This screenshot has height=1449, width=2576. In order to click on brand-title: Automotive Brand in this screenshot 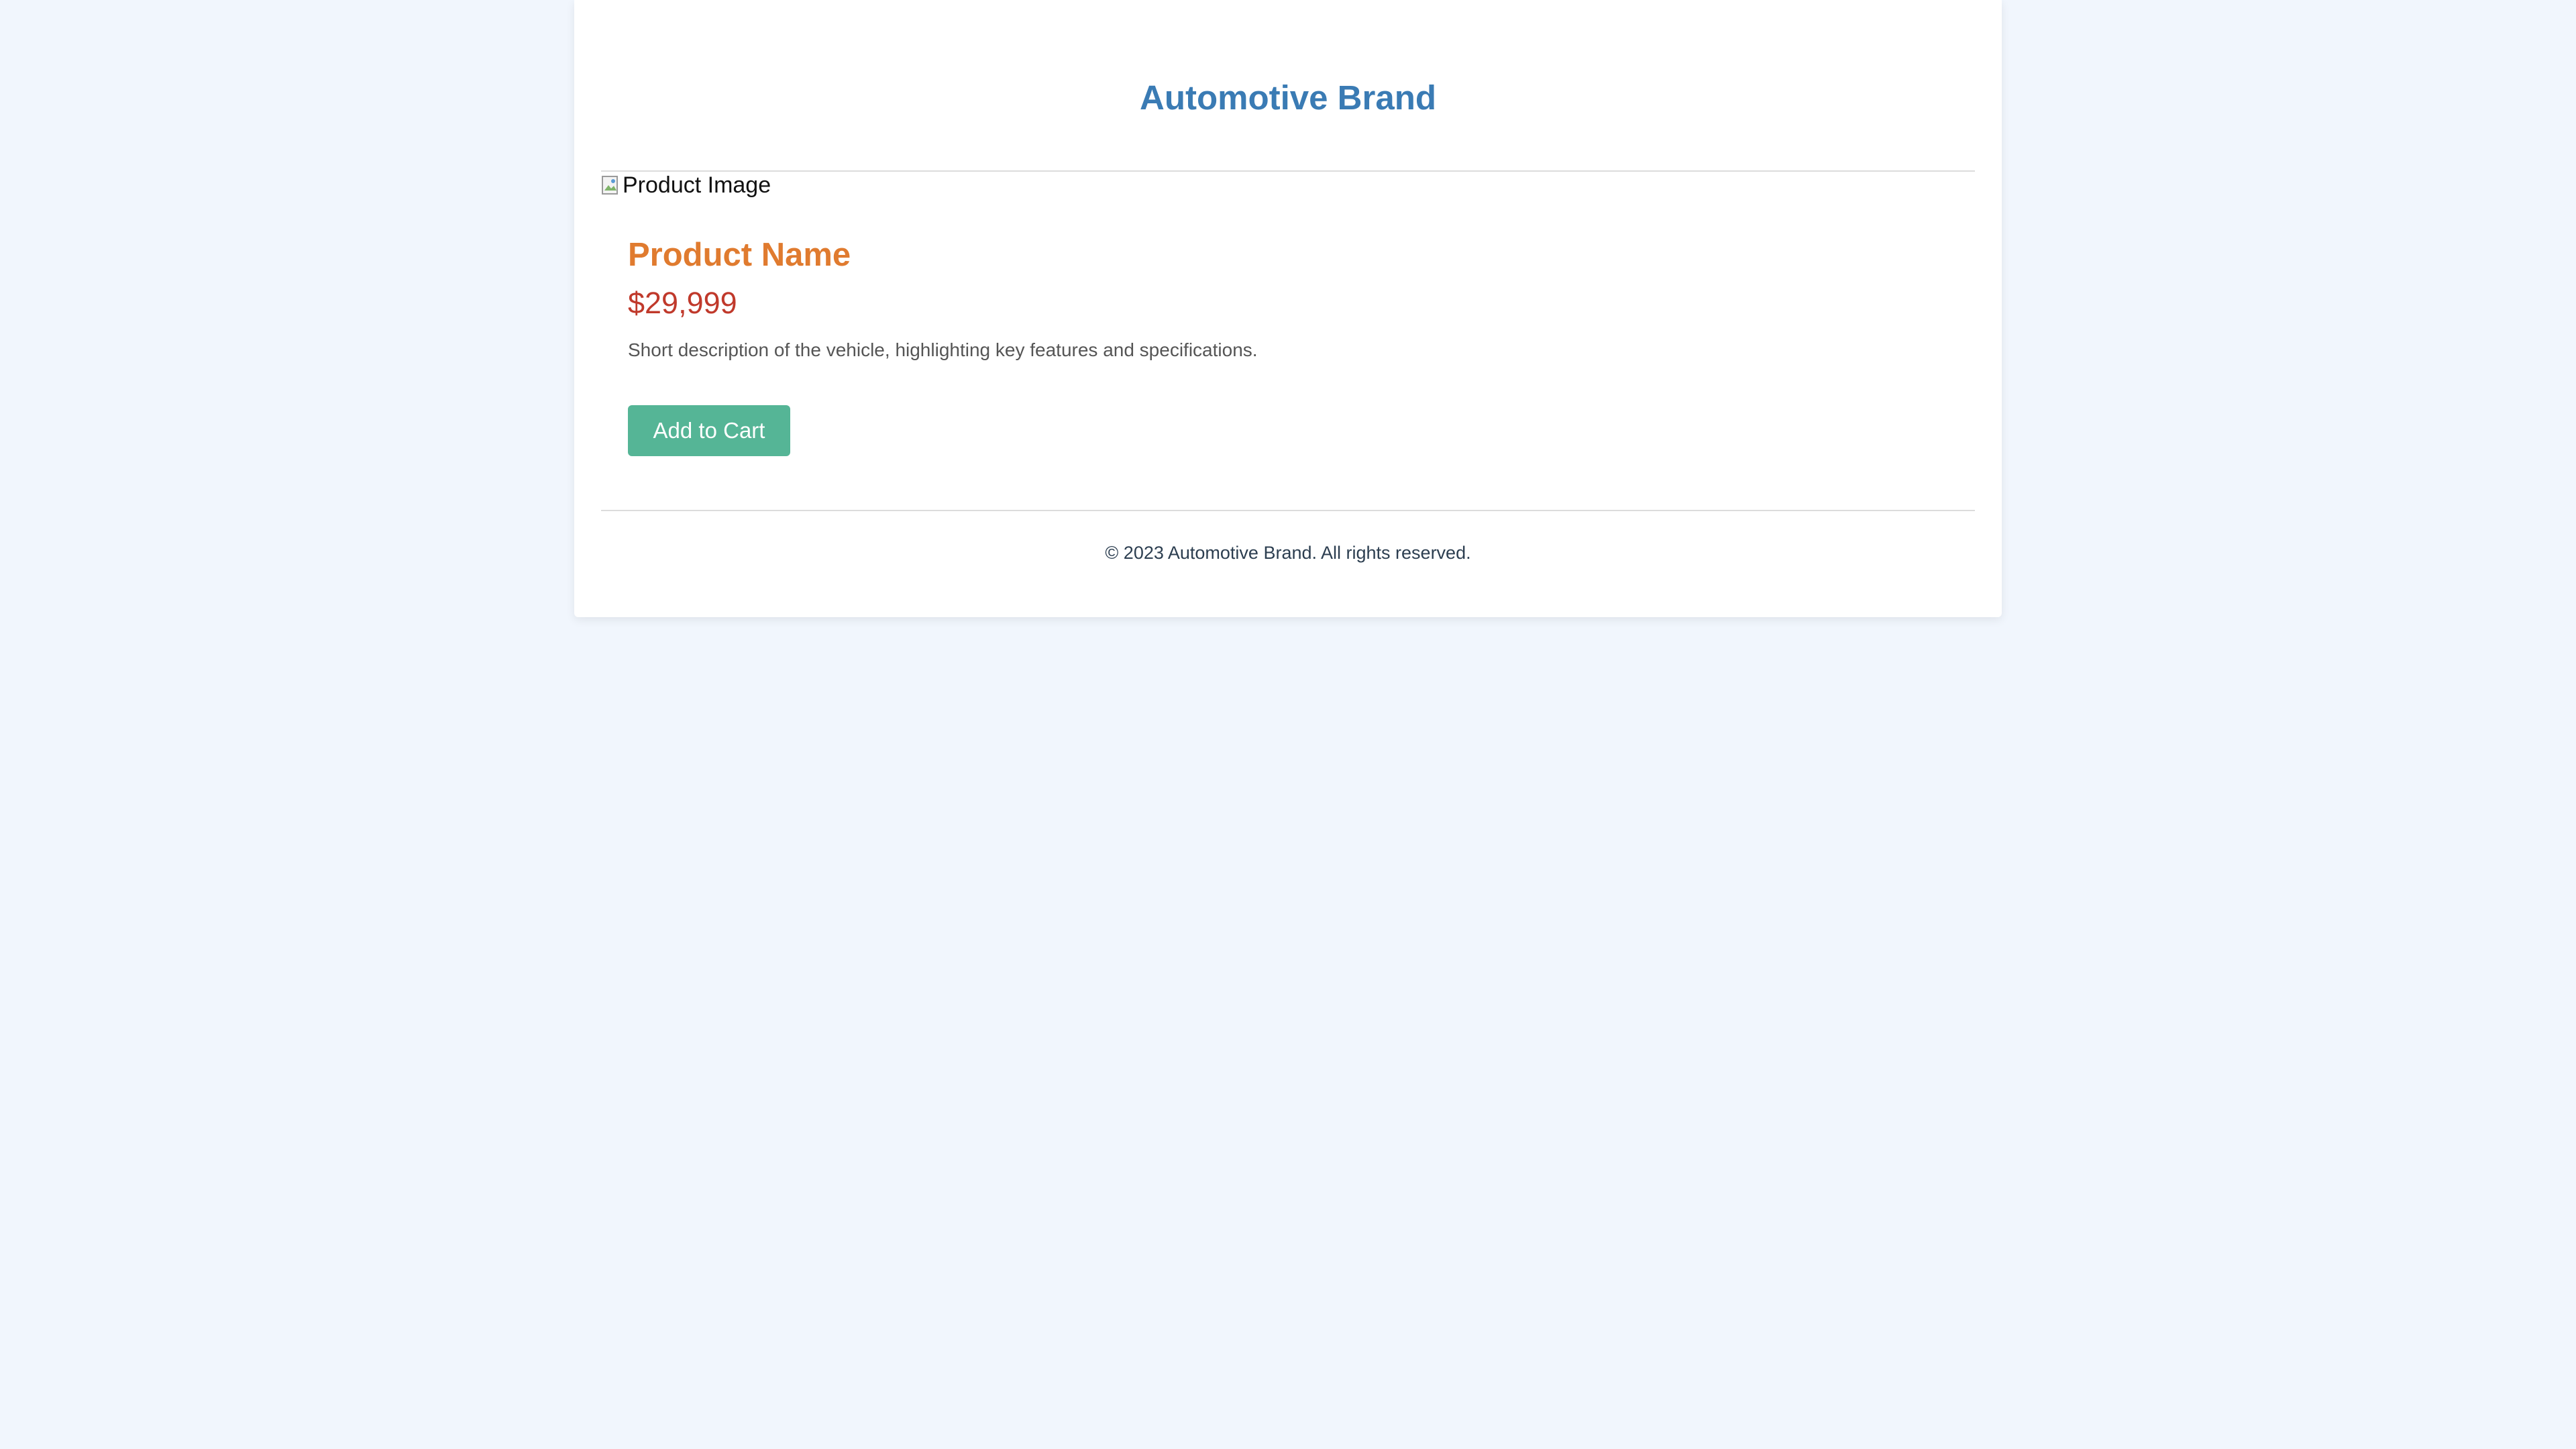, I will do `click(1288, 97)`.